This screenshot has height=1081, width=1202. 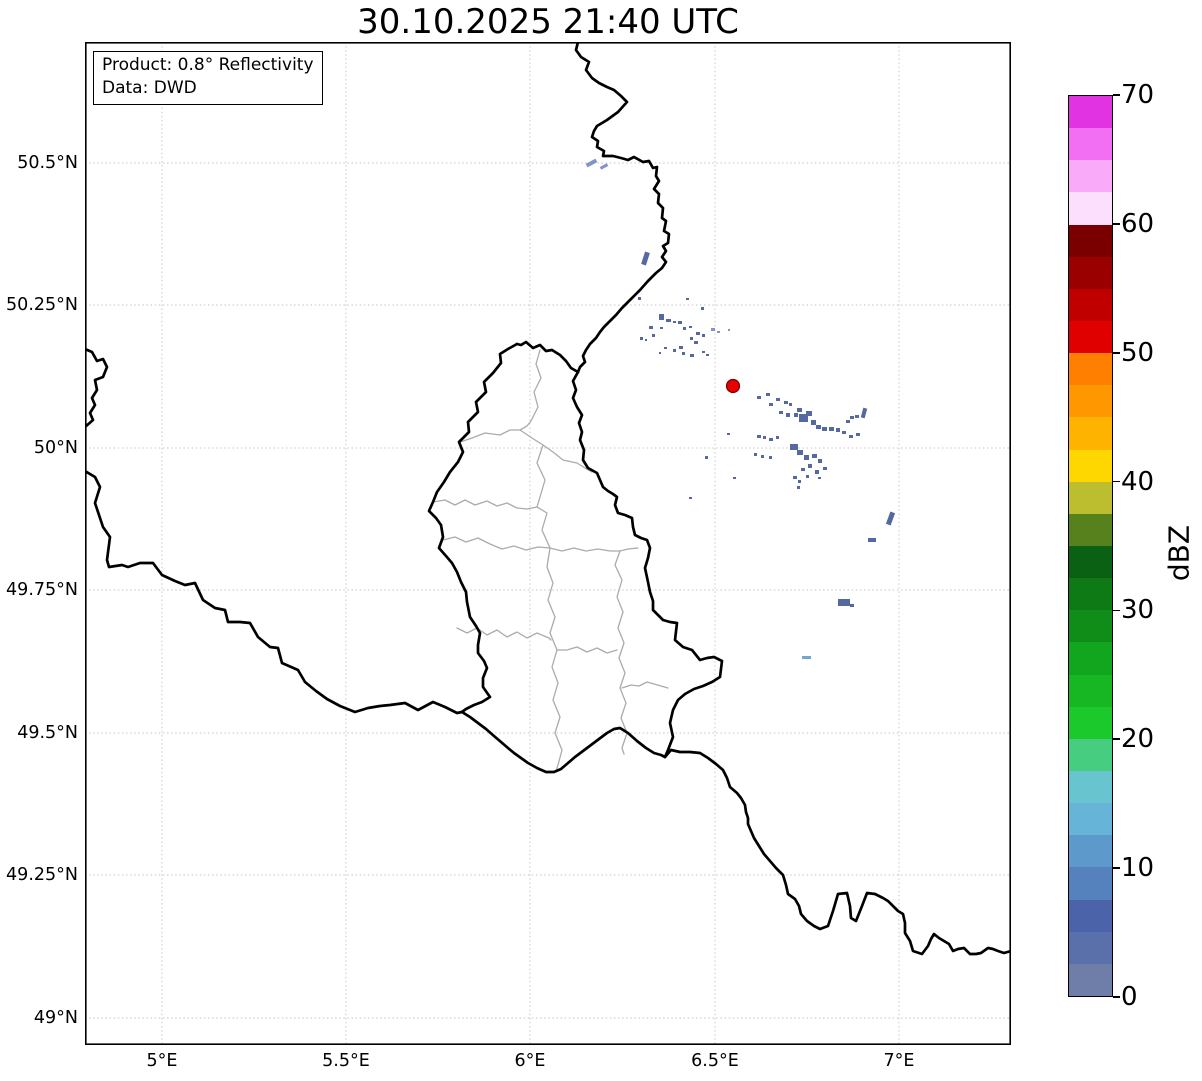 I want to click on lon-tick-label: 5°E, so click(x=162, y=1061).